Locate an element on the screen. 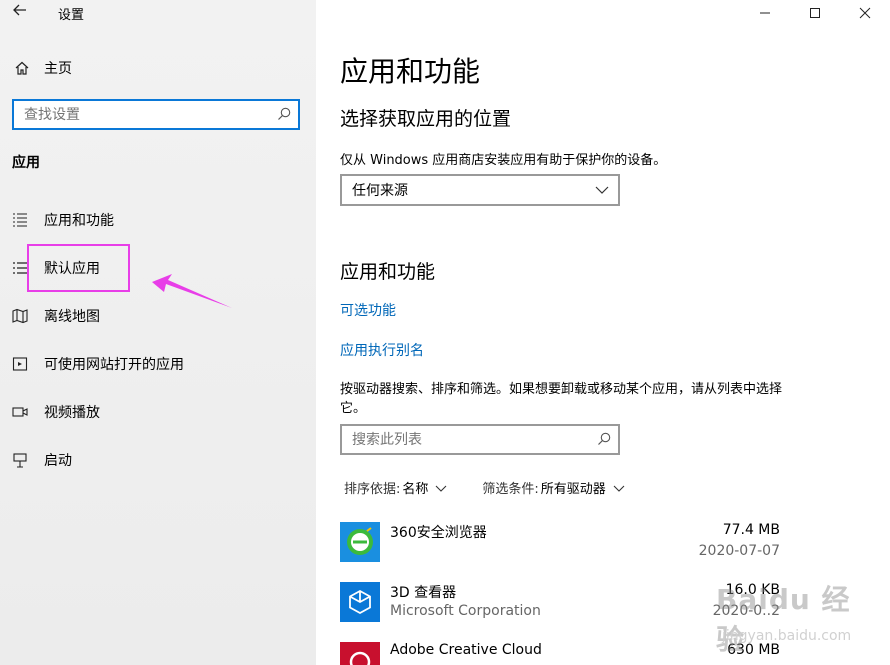 The height and width of the screenshot is (665, 890). map-icon is located at coordinates (20, 316).